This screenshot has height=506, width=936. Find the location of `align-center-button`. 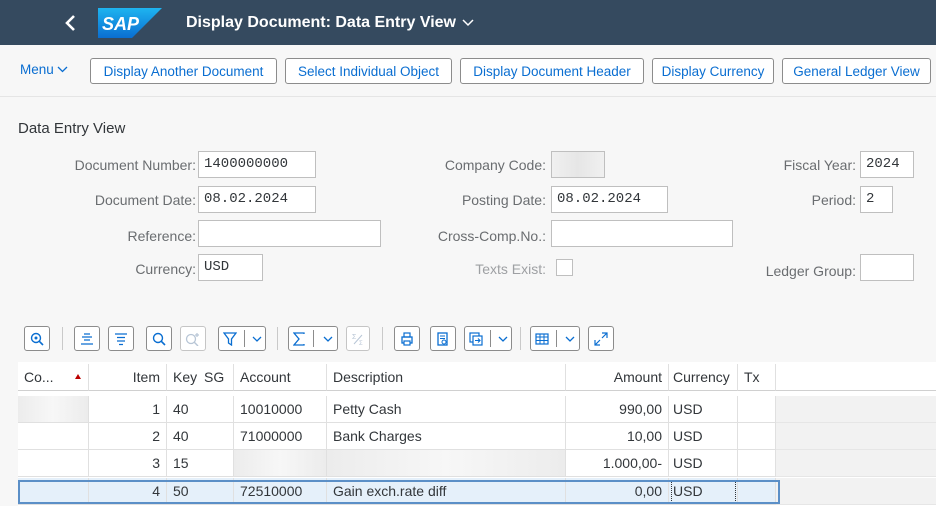

align-center-button is located at coordinates (87, 338).